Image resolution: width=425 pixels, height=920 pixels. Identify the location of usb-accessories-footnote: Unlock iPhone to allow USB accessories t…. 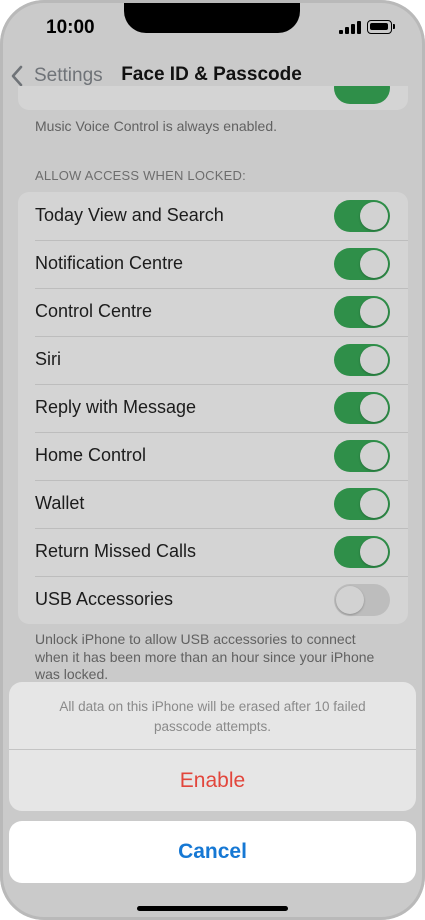
(205, 656).